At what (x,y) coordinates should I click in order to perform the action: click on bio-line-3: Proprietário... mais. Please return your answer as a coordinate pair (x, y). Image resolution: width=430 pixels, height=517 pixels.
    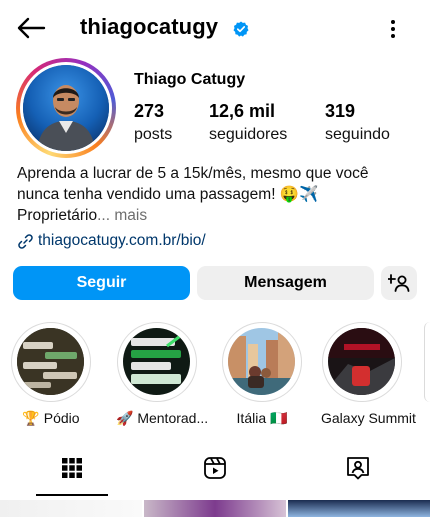
    Looking at the image, I should click on (217, 215).